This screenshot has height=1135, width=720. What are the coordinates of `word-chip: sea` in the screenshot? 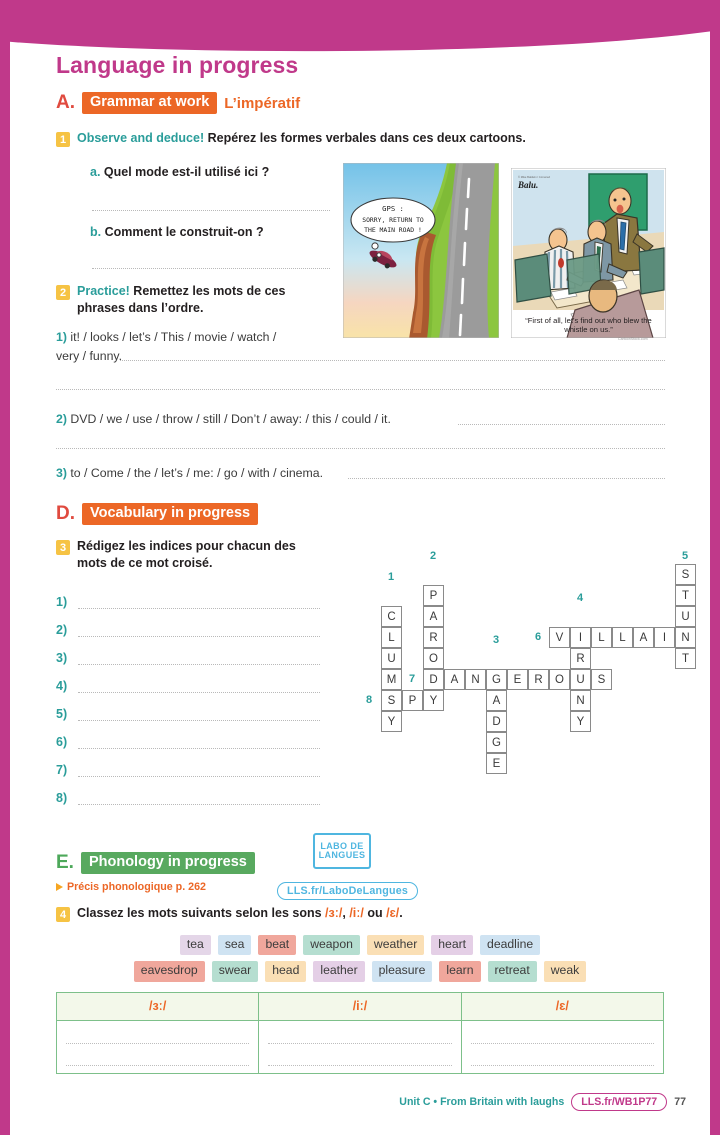 It's located at (234, 945).